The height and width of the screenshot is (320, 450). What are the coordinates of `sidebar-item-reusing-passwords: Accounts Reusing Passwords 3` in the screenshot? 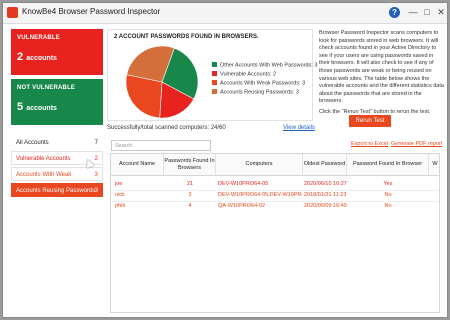 It's located at (57, 190).